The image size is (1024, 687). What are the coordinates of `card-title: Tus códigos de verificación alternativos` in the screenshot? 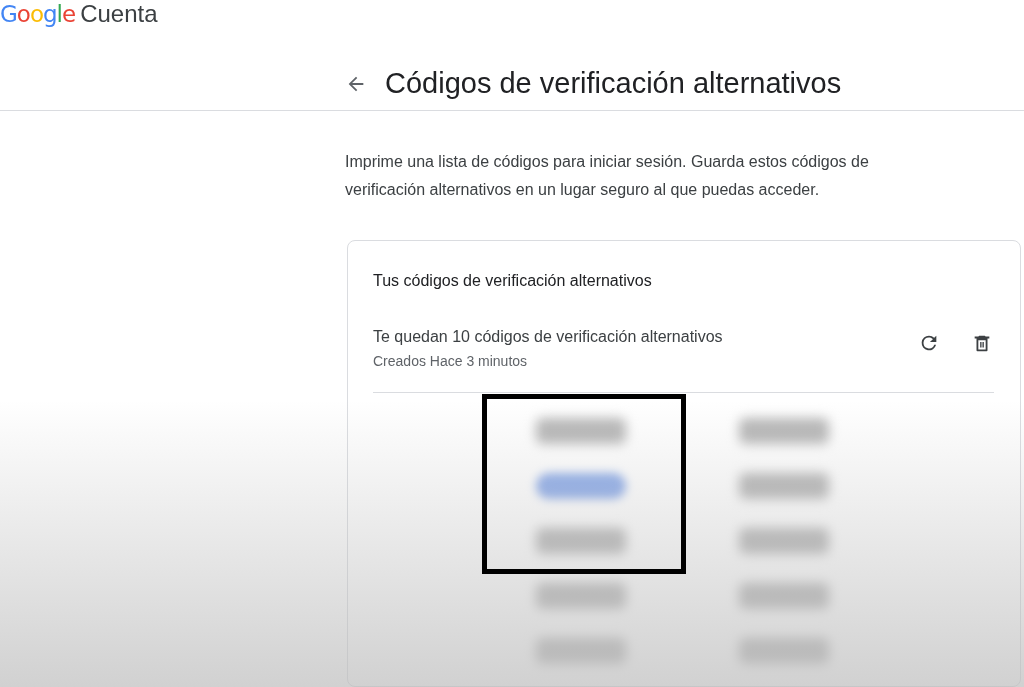 It's located at (512, 281).